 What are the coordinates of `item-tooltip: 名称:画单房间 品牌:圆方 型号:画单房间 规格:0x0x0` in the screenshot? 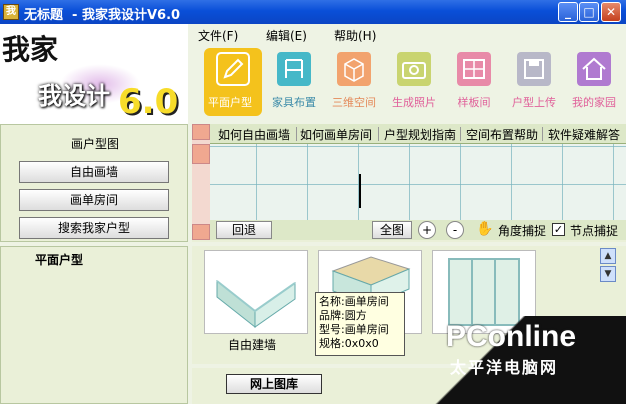 It's located at (360, 324).